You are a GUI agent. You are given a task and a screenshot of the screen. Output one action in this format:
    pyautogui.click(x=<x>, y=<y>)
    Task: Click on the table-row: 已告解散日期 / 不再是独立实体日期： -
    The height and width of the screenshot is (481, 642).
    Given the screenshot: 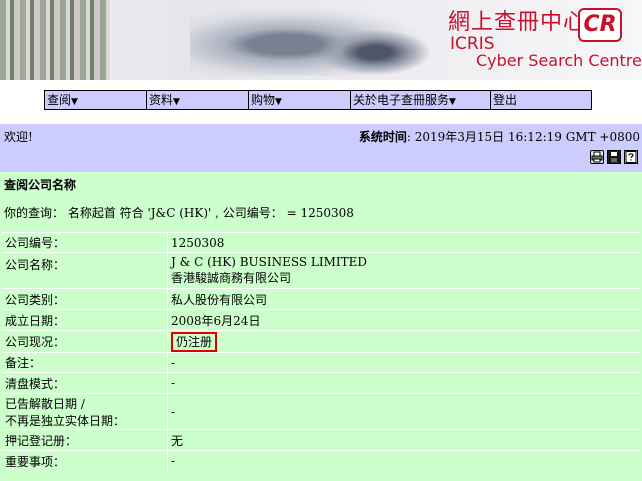 What is the action you would take?
    pyautogui.click(x=321, y=411)
    